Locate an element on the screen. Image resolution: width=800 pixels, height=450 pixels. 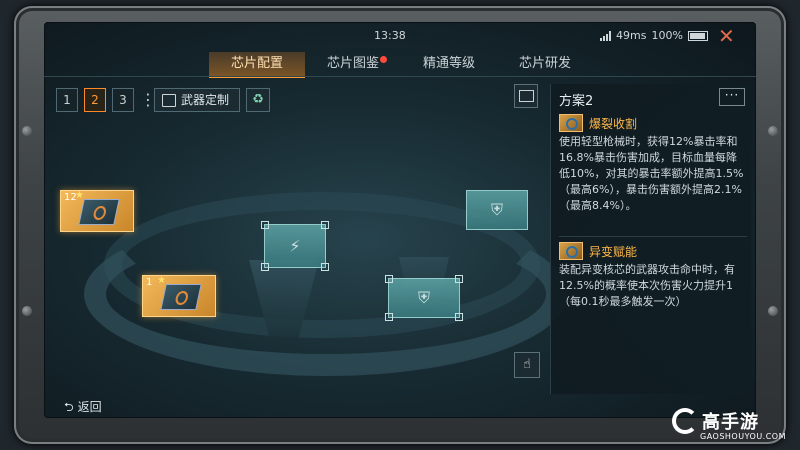
chip-effect-name: 异变赋能 is located at coordinates (613, 251).